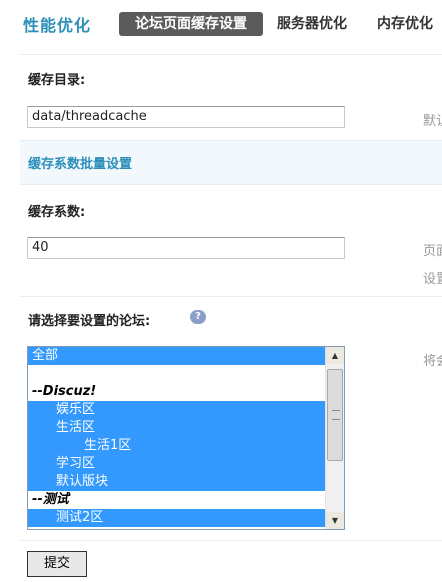 Image resolution: width=442 pixels, height=582 pixels. I want to click on cache-factor-input: 40, so click(186, 248).